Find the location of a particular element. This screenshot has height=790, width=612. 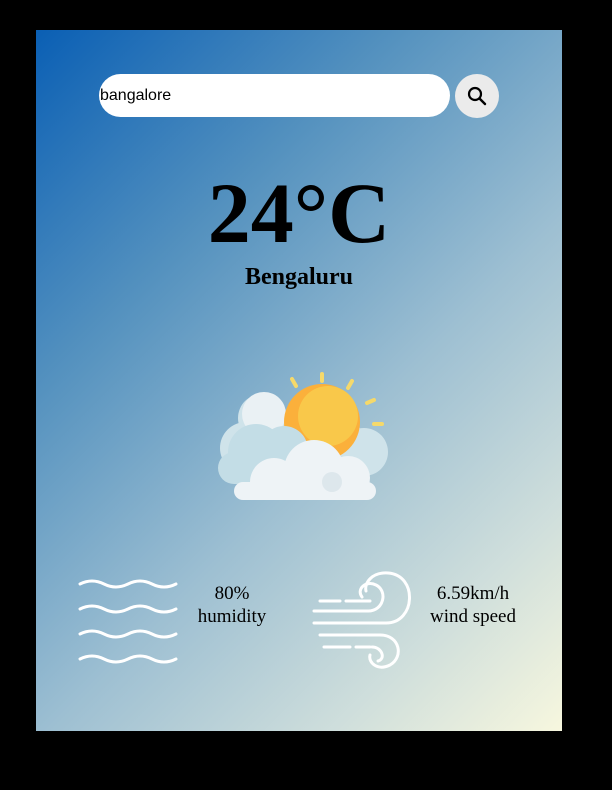

humidity-waves-icon is located at coordinates (128, 621).